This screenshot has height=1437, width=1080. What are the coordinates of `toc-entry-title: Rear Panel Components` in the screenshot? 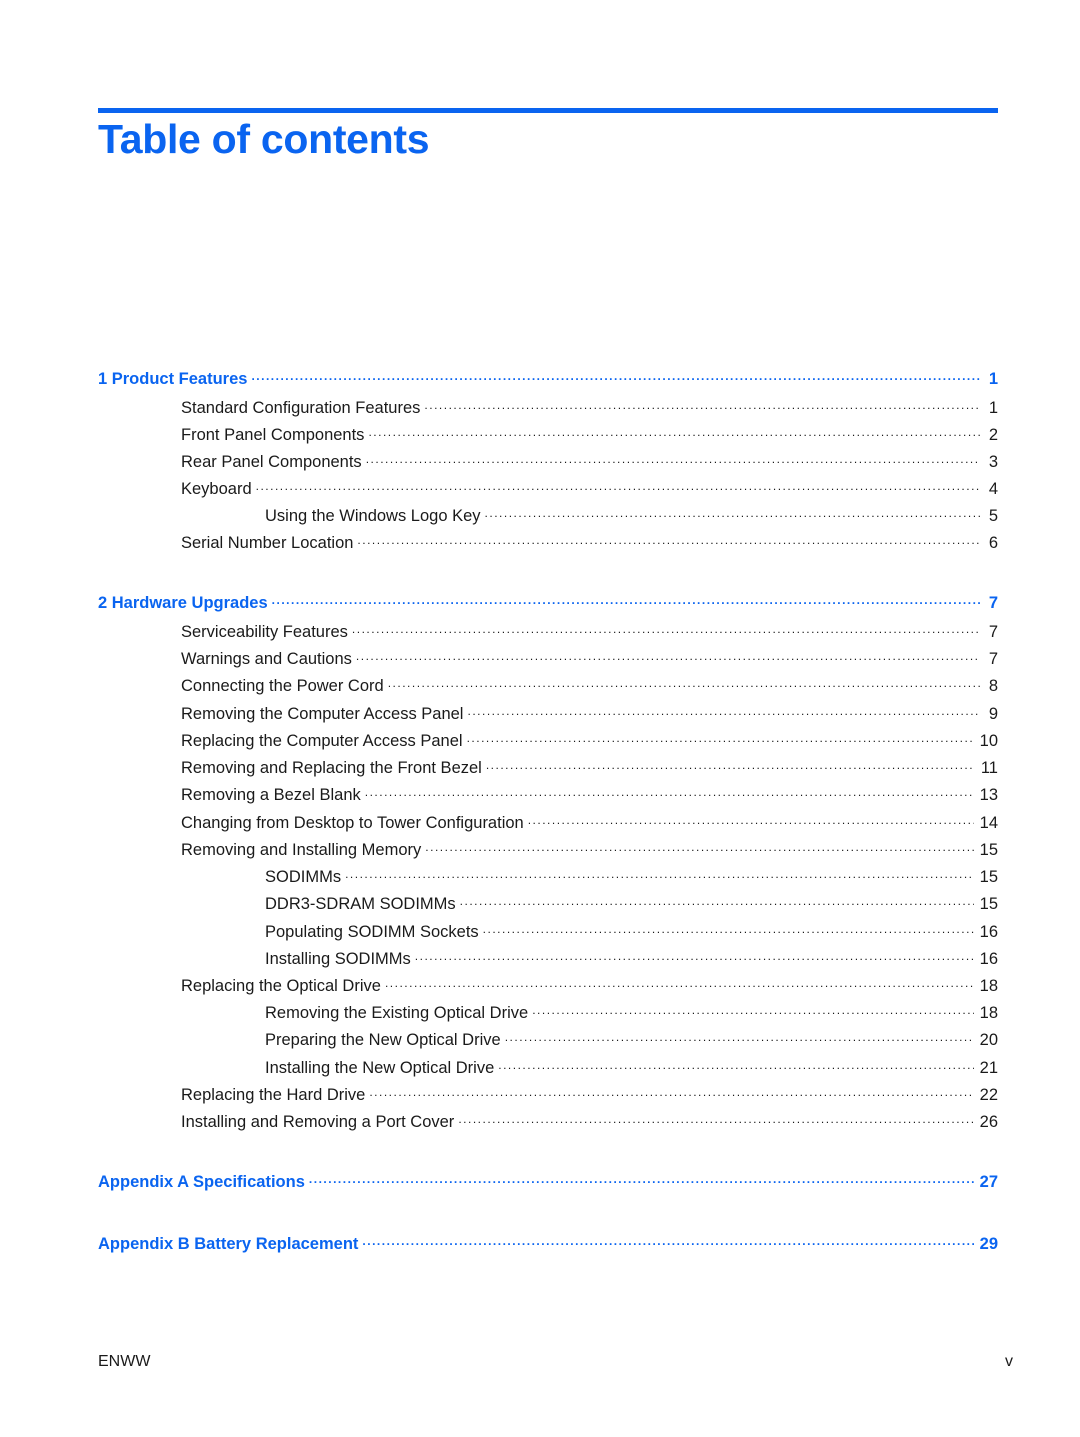 It's located at (273, 462).